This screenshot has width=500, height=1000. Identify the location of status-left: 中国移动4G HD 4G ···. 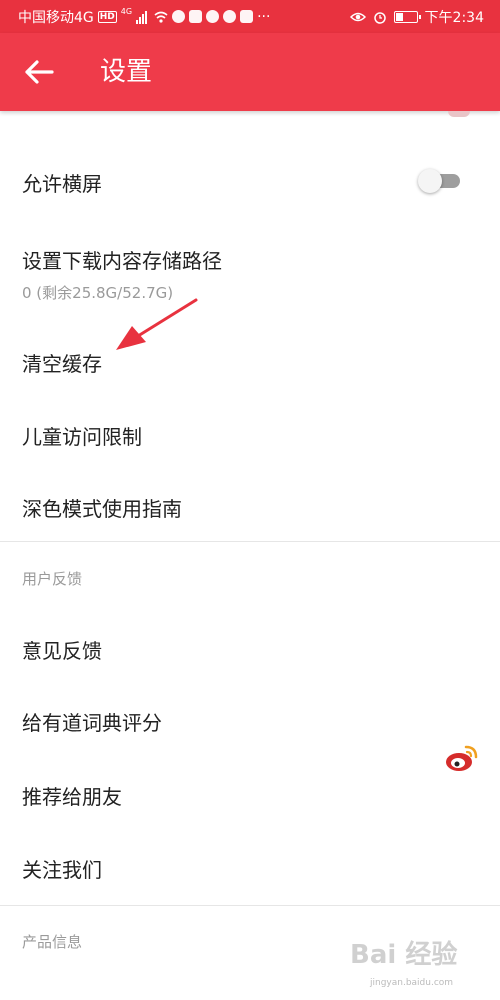
(144, 17).